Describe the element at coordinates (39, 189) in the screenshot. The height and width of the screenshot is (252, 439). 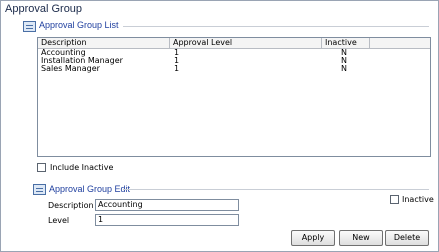
I see `edit-icon` at that location.